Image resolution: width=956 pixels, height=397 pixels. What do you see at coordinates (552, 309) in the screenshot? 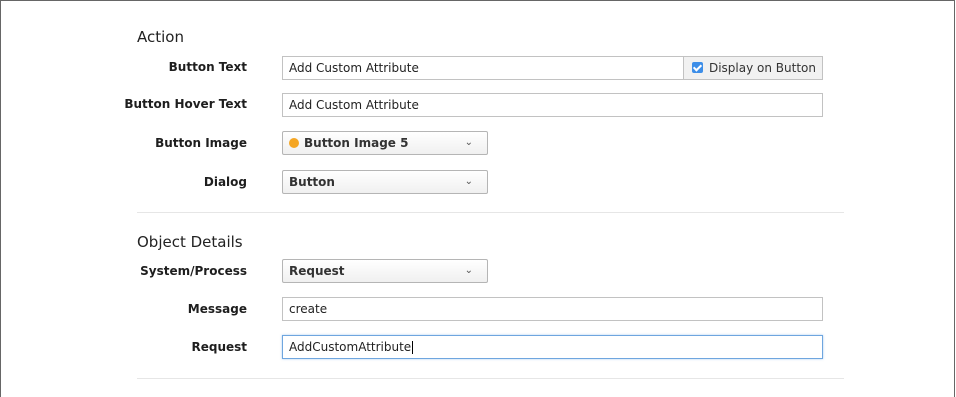
I see `message-input: create` at bounding box center [552, 309].